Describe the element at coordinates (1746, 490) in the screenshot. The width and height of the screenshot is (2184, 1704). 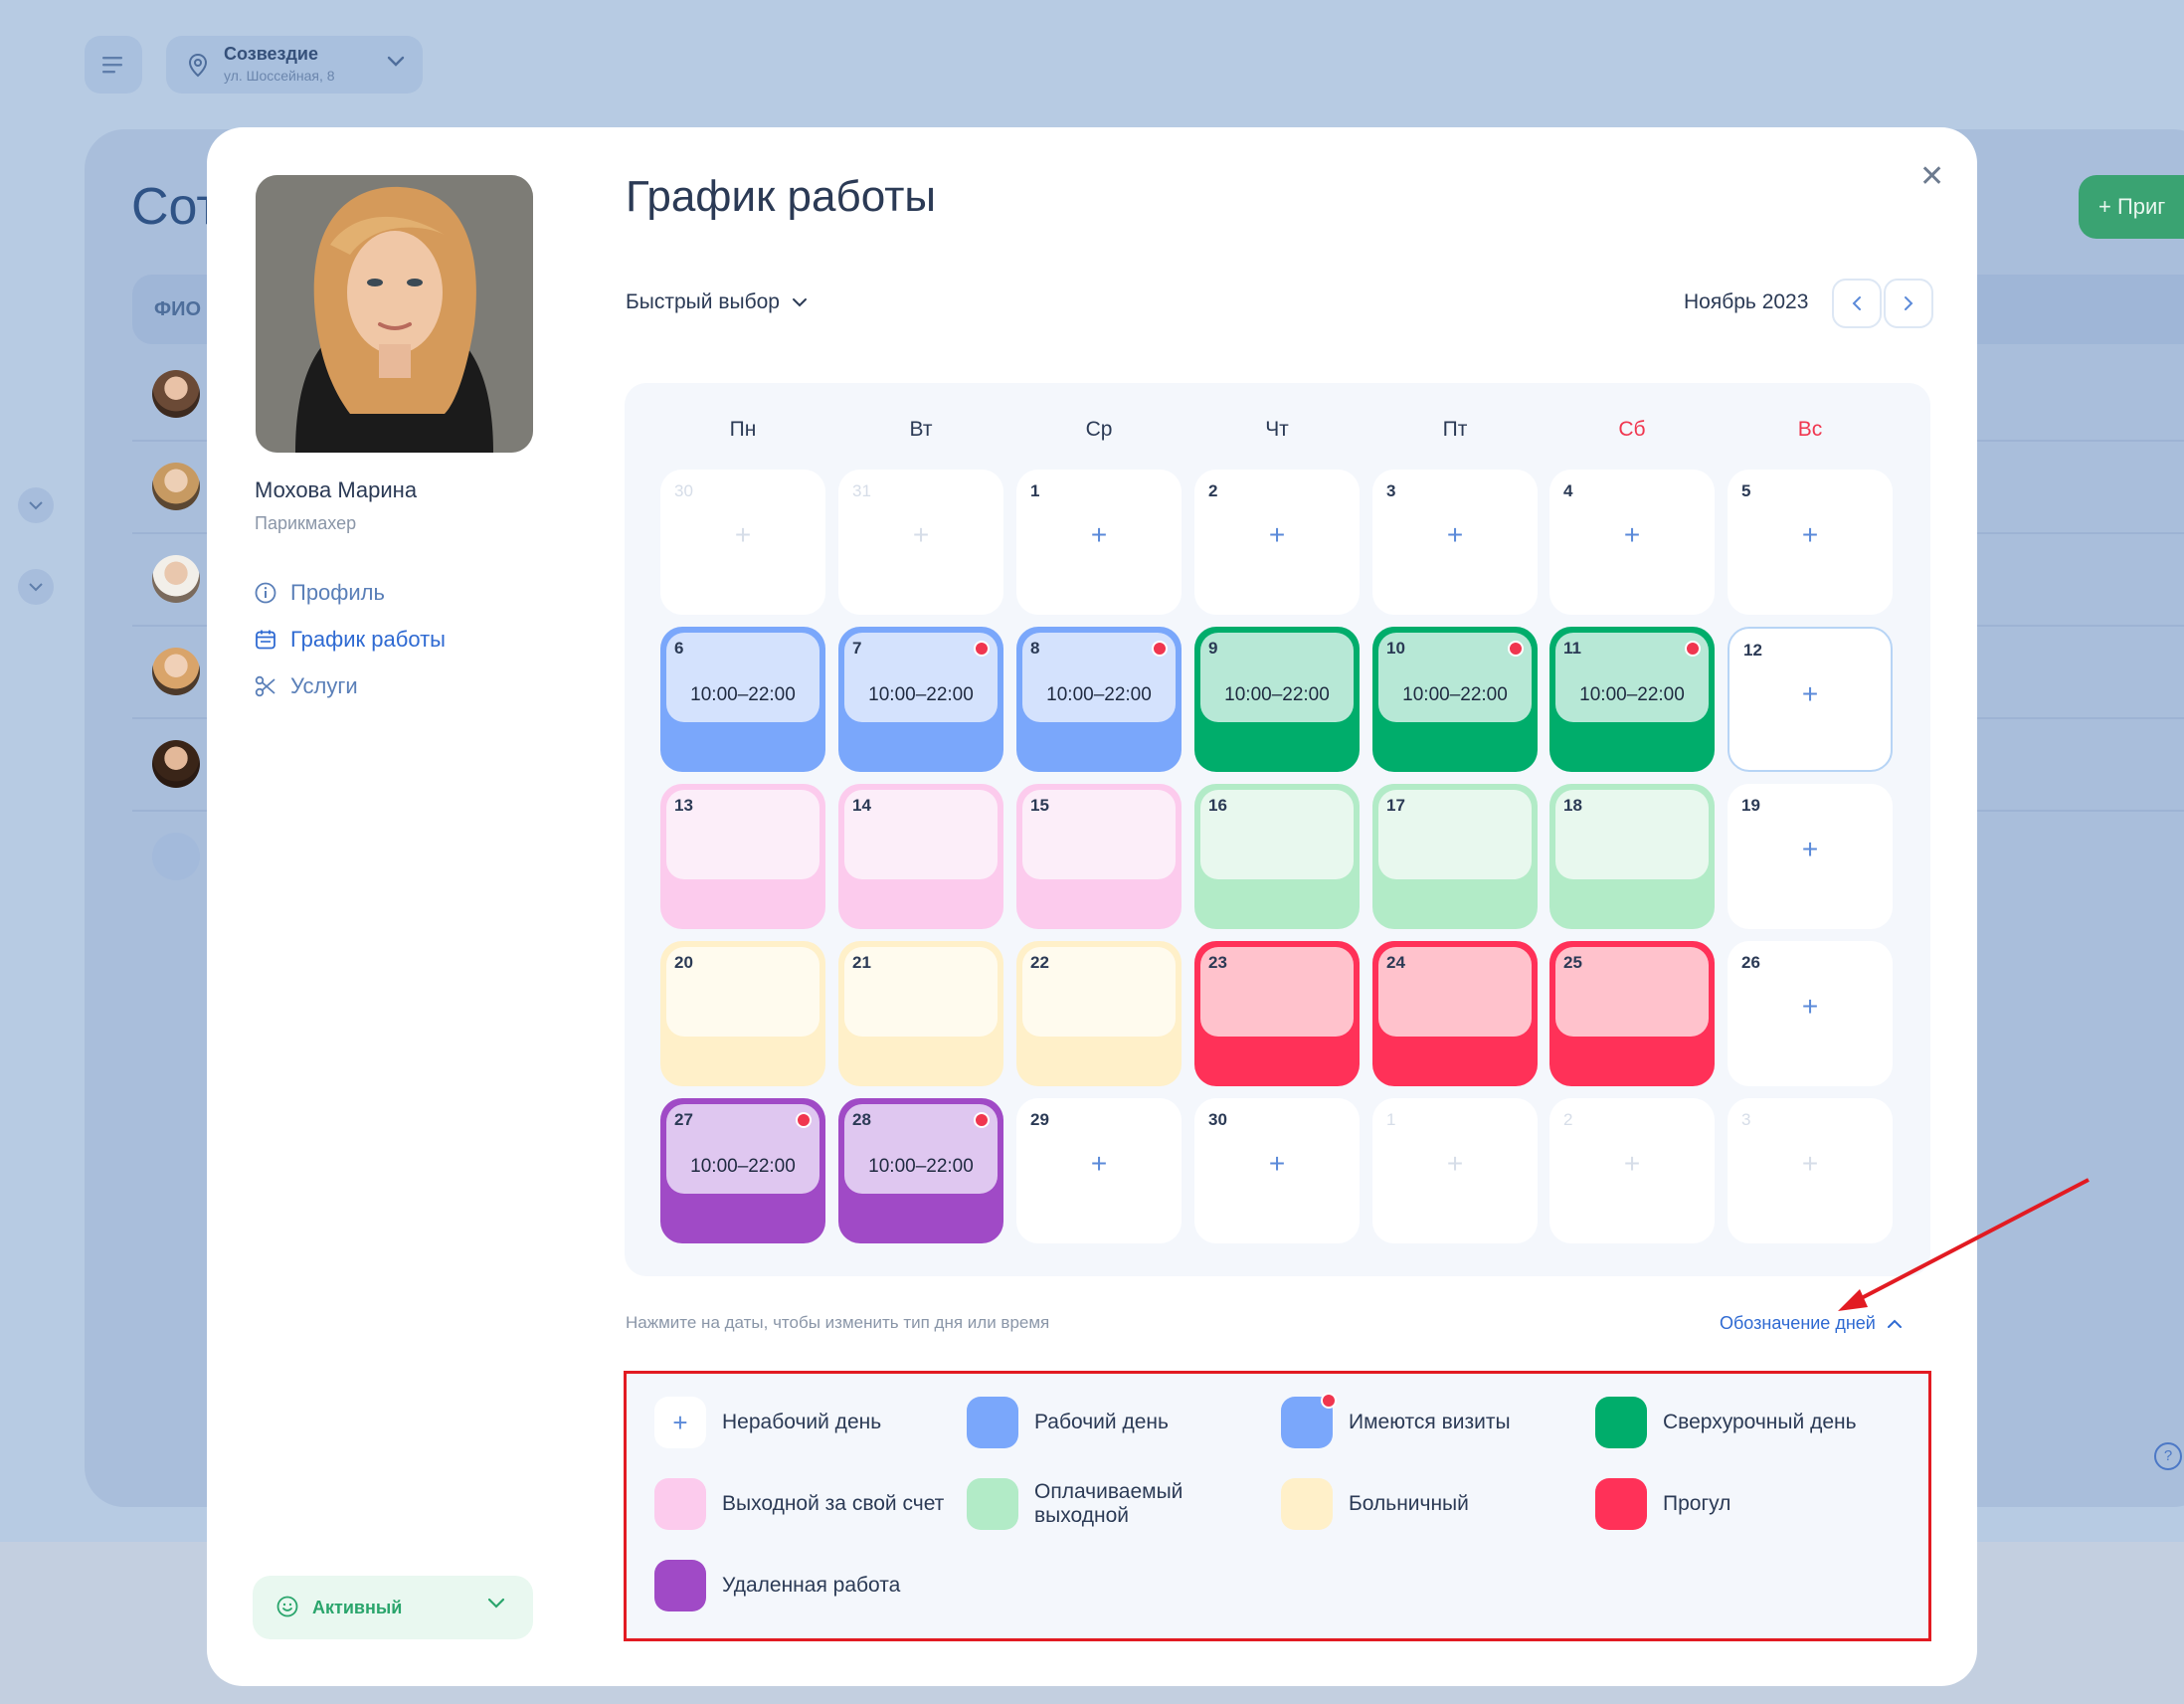
I see `day-number: 5` at that location.